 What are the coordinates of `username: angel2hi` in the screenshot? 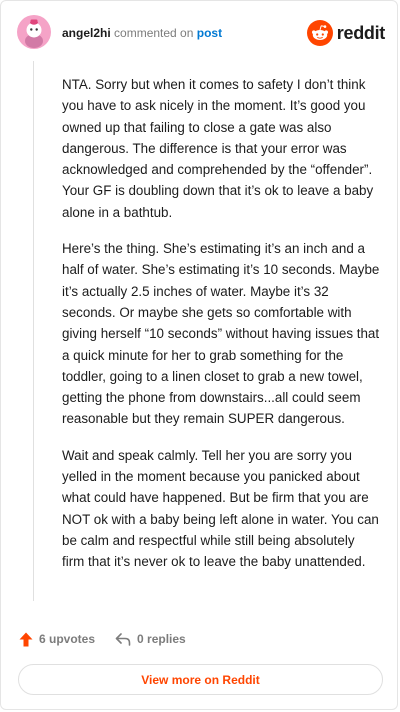 It's located at (86, 33).